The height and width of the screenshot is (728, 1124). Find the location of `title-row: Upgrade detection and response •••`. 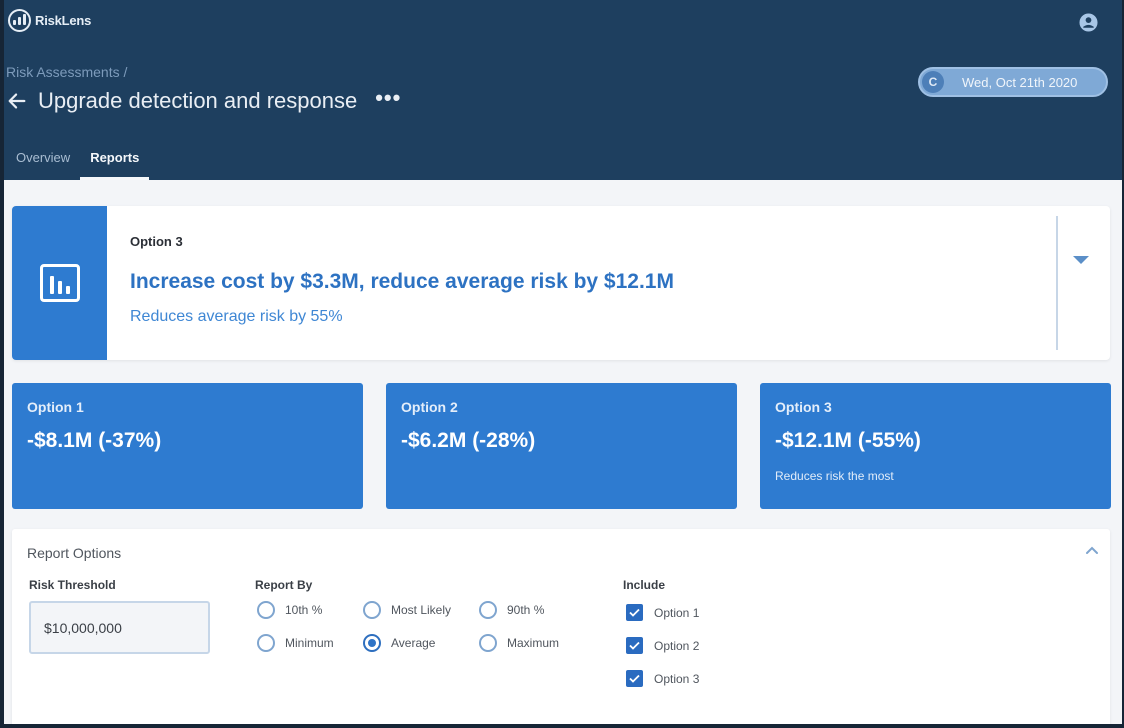

title-row: Upgrade detection and response ••• is located at coordinates (203, 100).